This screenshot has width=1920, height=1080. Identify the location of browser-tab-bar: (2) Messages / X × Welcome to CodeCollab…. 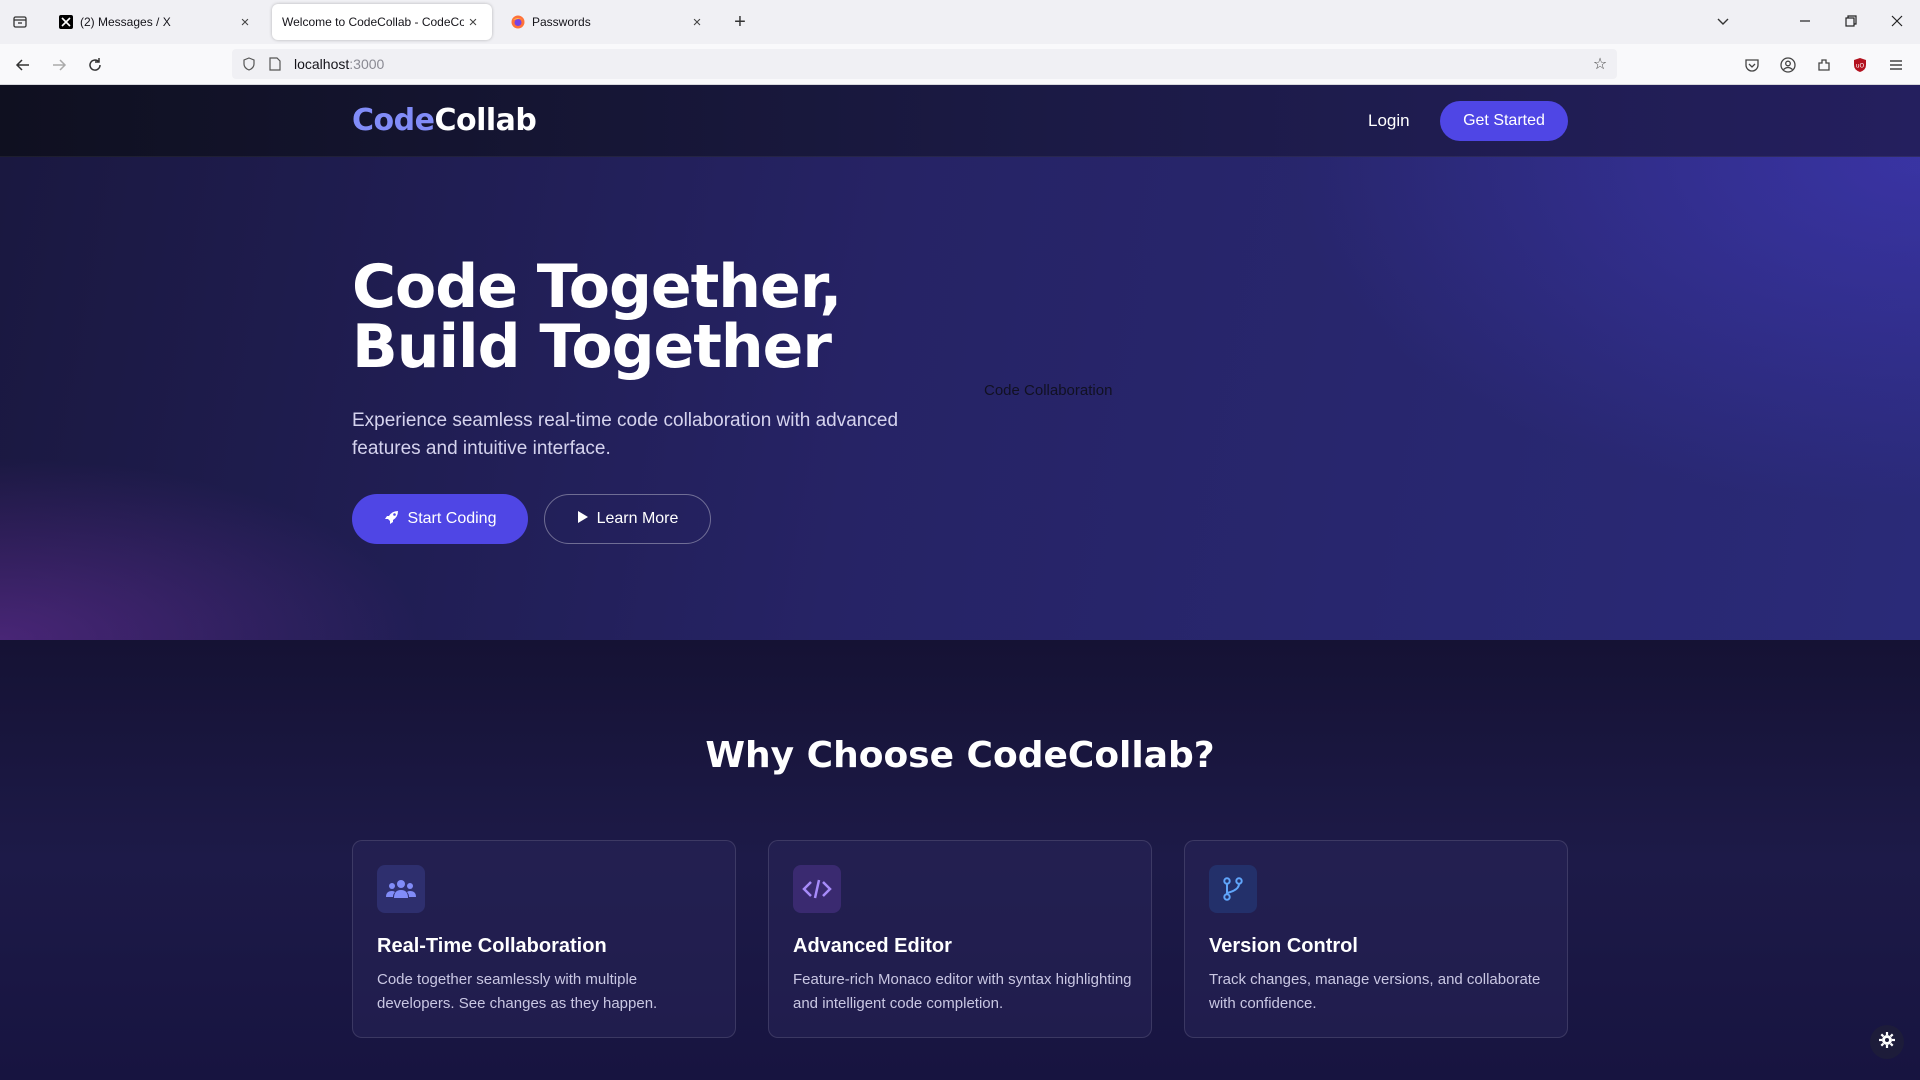
(960, 22).